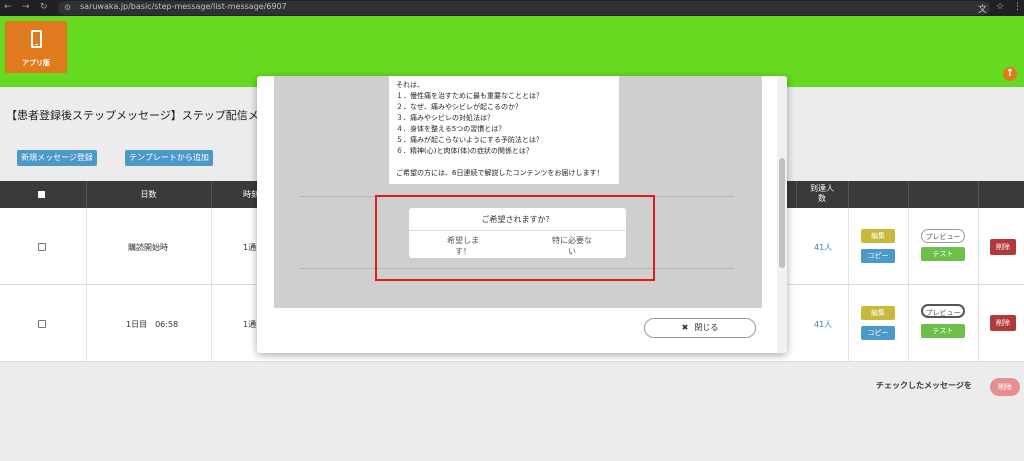 Image resolution: width=1024 pixels, height=461 pixels. I want to click on app-version-button: アプリ版, so click(36, 47).